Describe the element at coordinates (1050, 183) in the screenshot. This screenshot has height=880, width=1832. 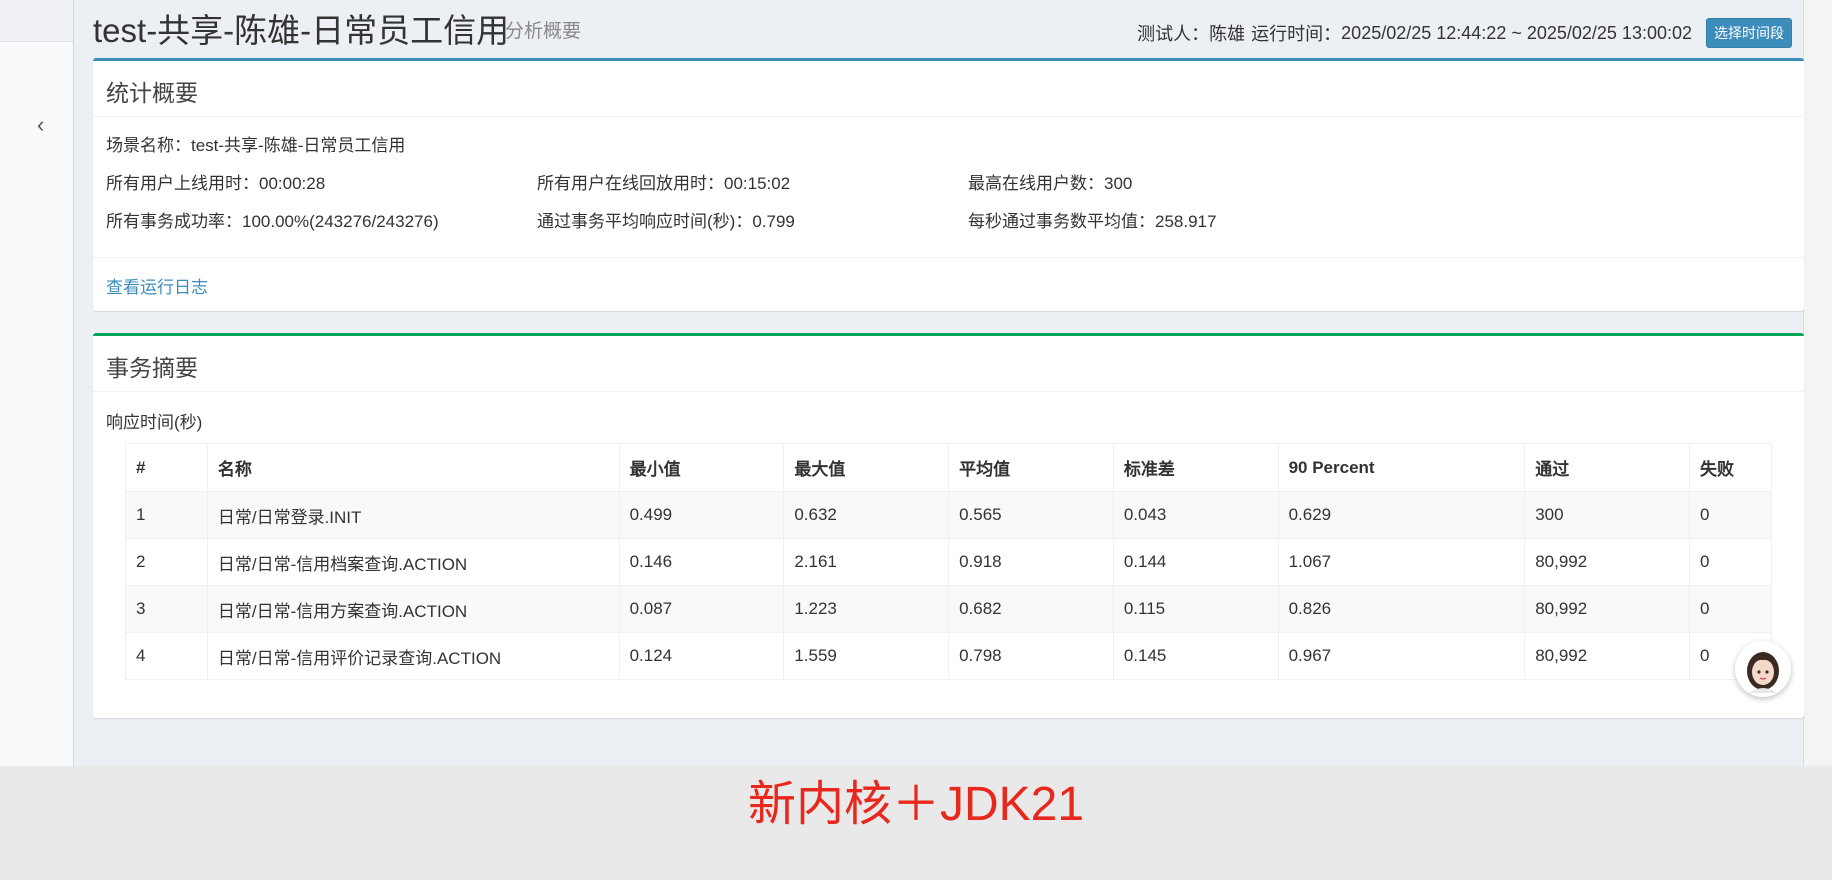
I see `stat-max-users: 最高在线用户数：300` at that location.